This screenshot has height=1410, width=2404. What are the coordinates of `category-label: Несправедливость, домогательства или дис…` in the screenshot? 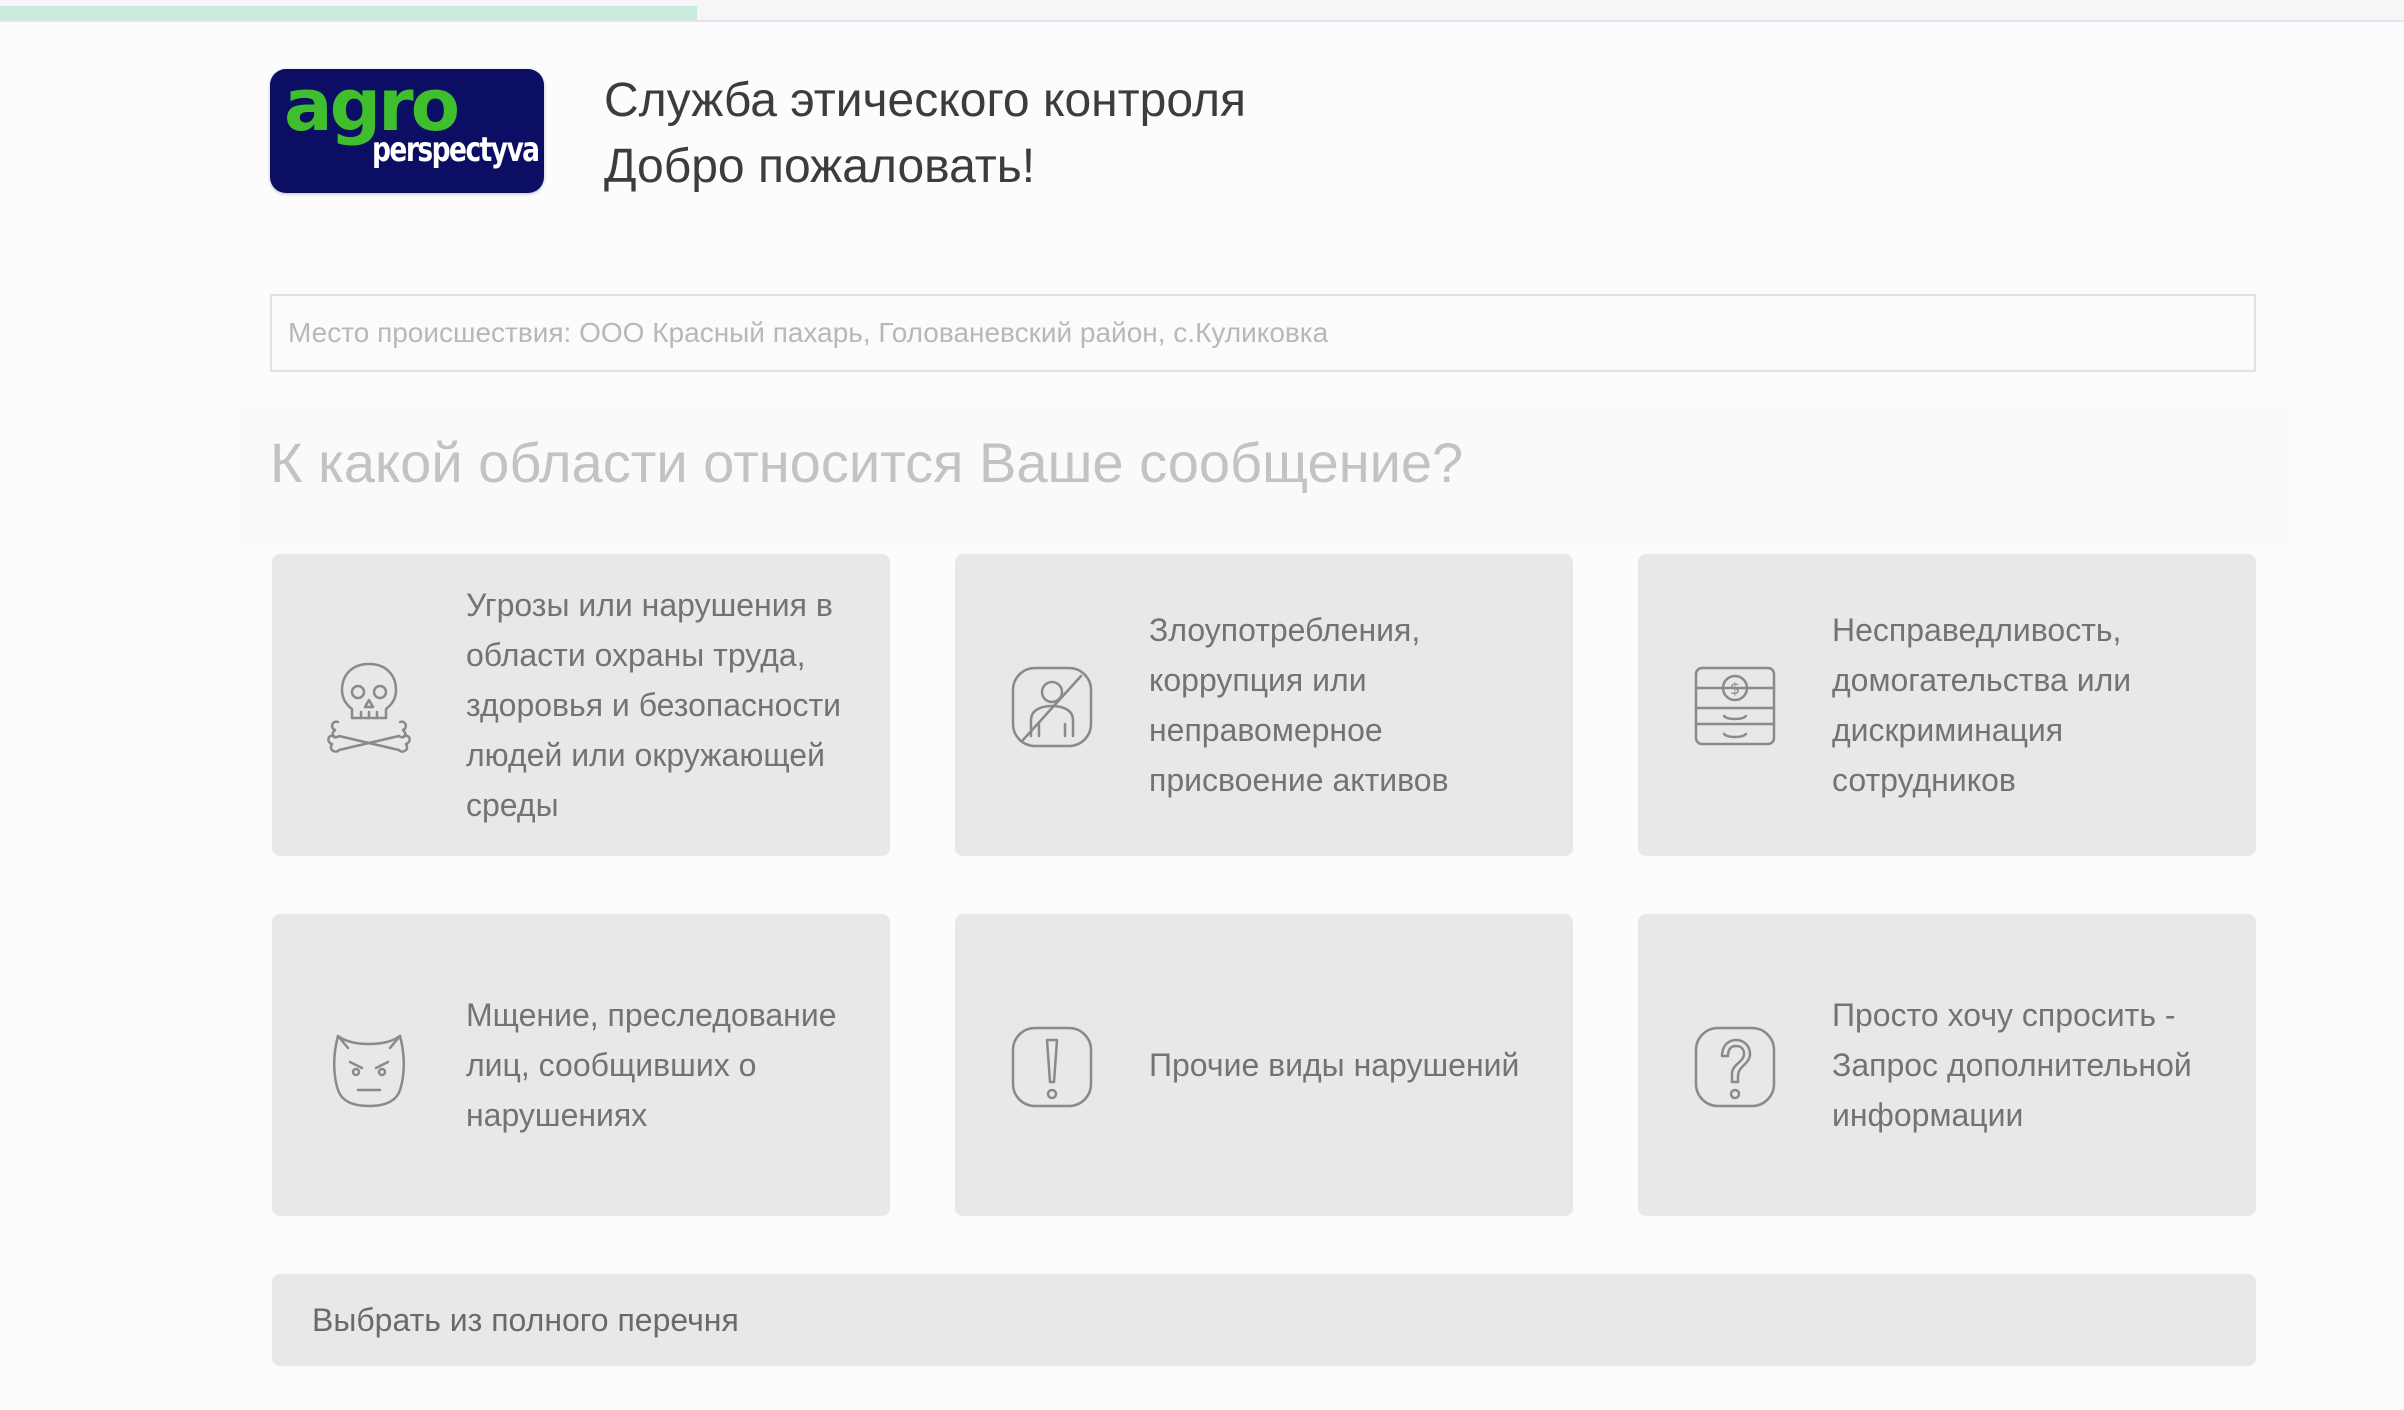 It's located at (1982, 705).